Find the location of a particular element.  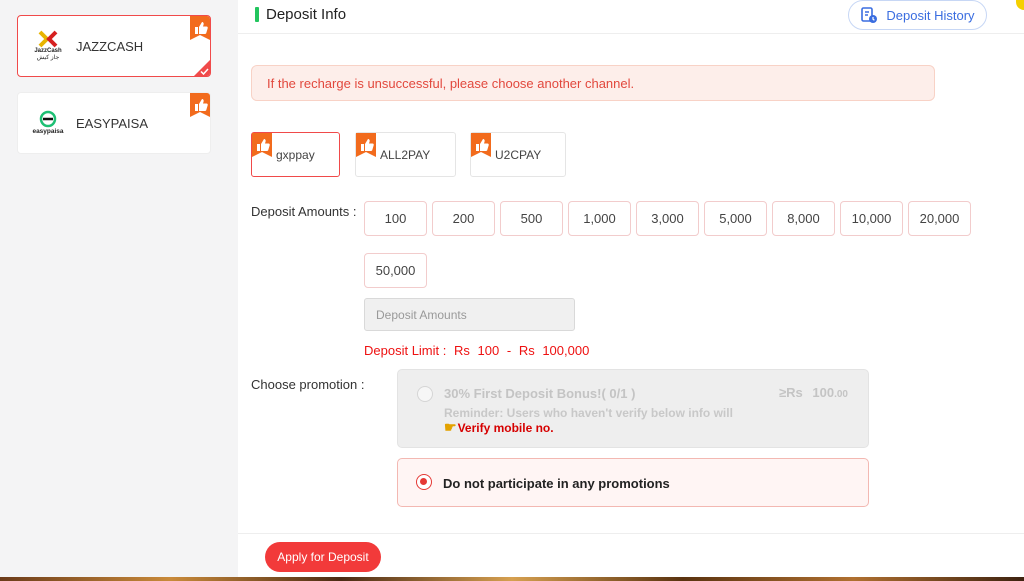

amount-option: 50,000 is located at coordinates (395, 270).